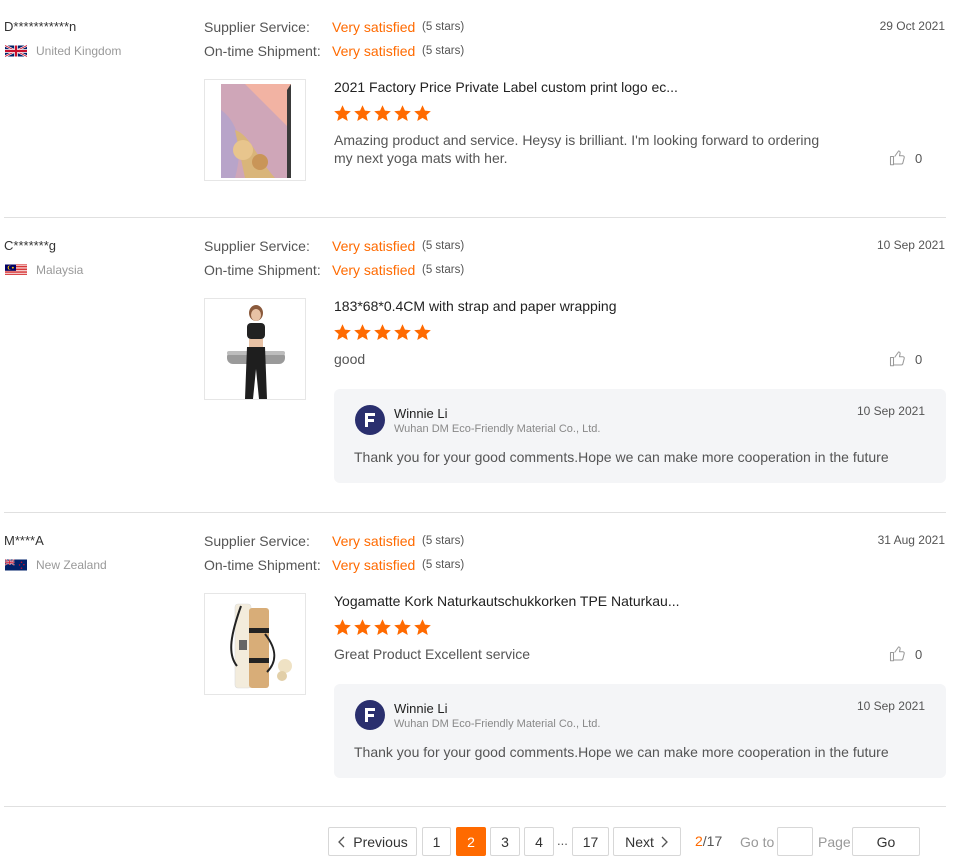 This screenshot has height=860, width=954. I want to click on previous-page-button: Previous, so click(372, 841).